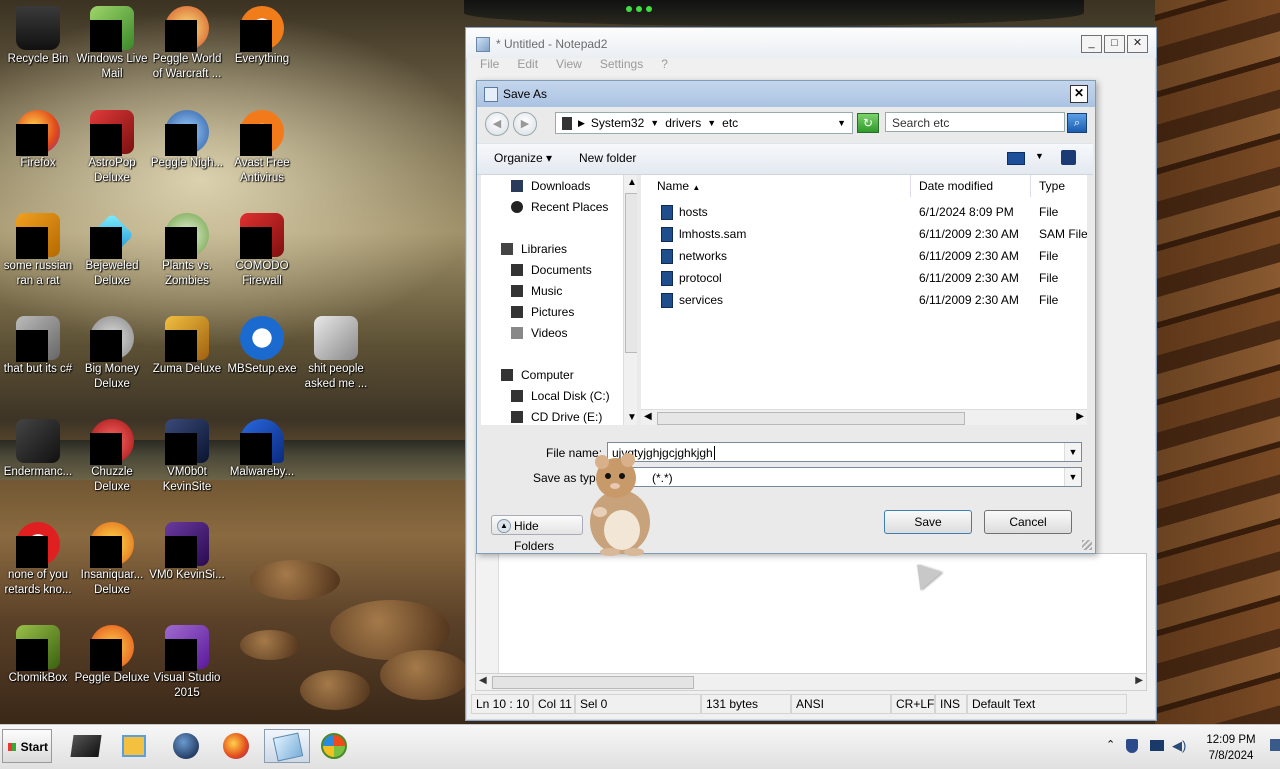 This screenshot has width=1280, height=769. What do you see at coordinates (971, 186) in the screenshot?
I see `column-header-date-modified: Date modified` at bounding box center [971, 186].